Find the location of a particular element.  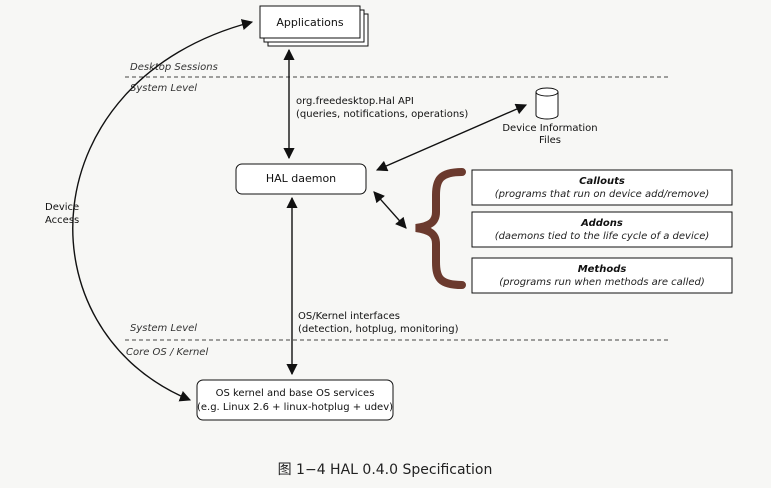

hal-daemon-label: HAL daemon is located at coordinates (301, 178).